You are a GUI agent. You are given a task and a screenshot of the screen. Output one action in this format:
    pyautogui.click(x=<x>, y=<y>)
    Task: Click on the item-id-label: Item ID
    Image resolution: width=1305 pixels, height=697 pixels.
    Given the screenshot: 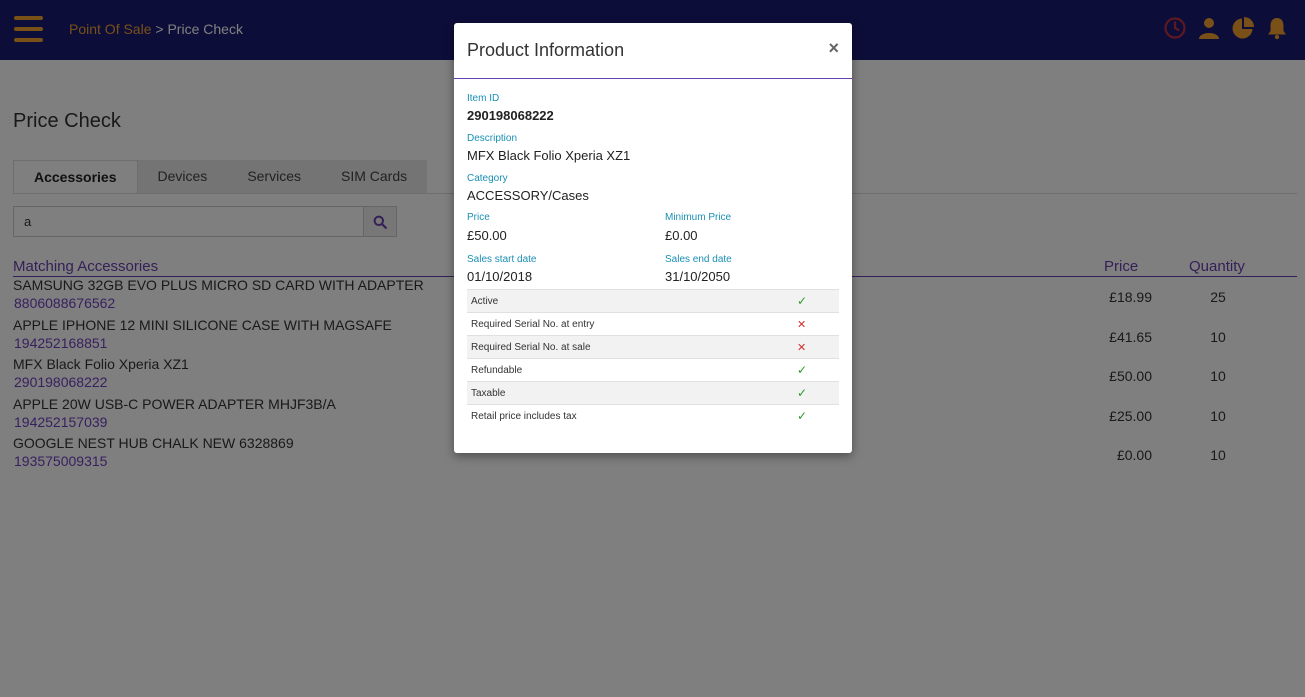 What is the action you would take?
    pyautogui.click(x=483, y=98)
    